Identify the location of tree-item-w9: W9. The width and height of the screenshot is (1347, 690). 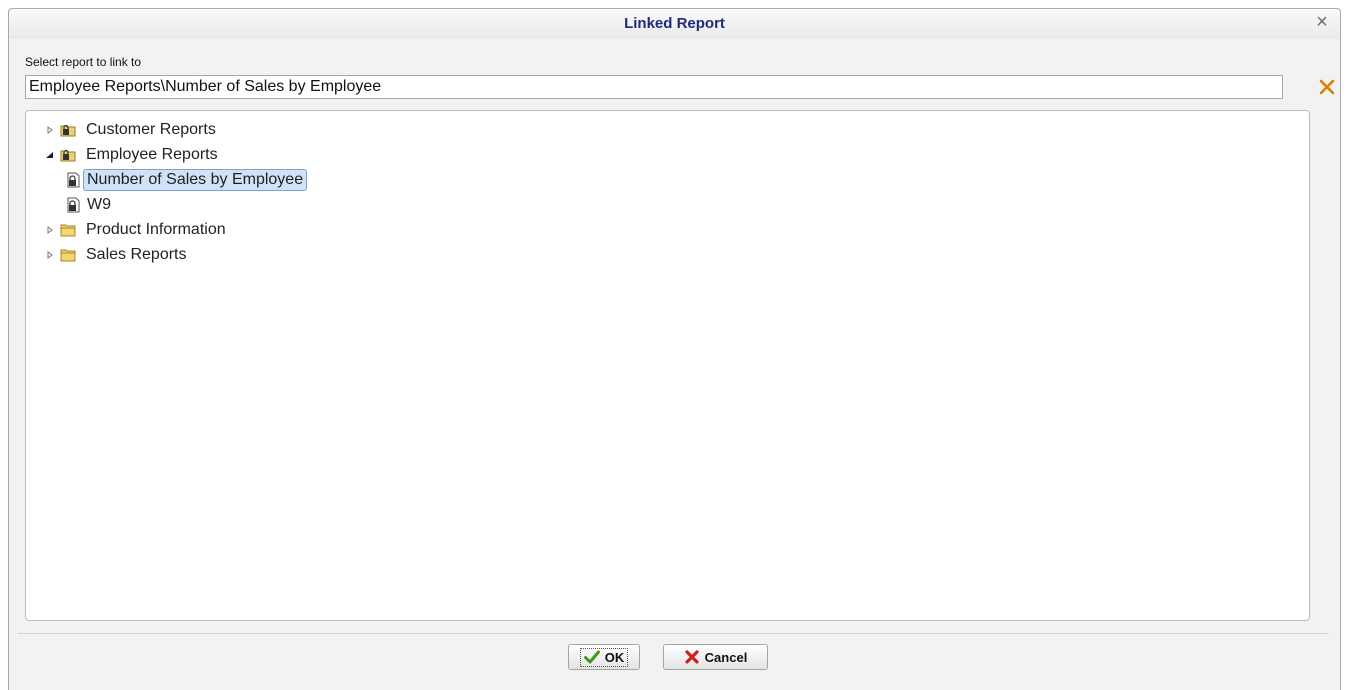
(90, 205).